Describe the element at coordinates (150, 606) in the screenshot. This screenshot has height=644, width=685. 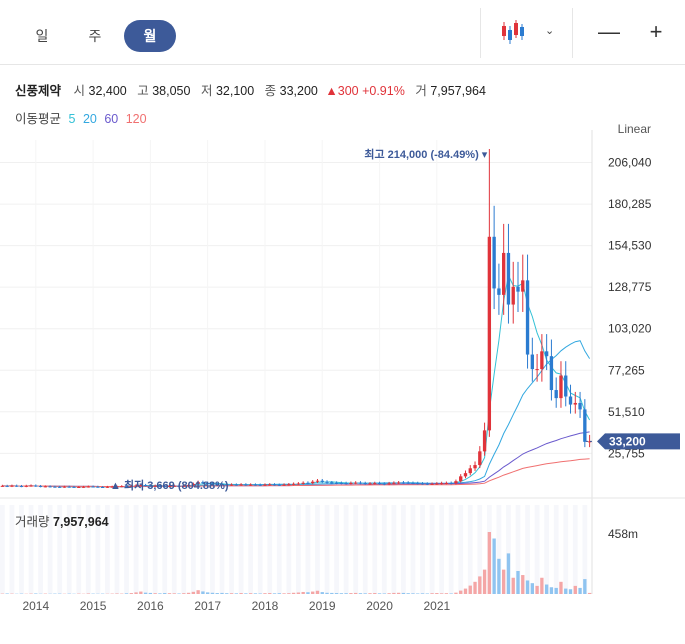
I see `x-tick-label: 2016` at that location.